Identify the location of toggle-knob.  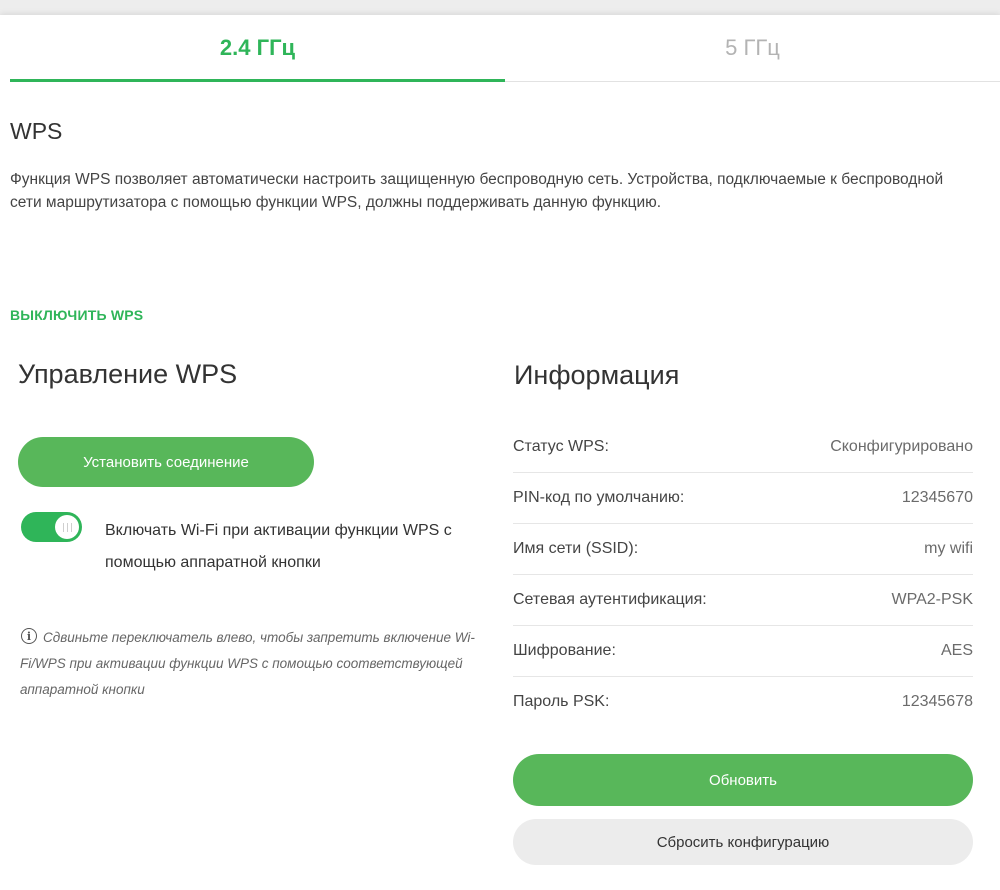
(67, 527).